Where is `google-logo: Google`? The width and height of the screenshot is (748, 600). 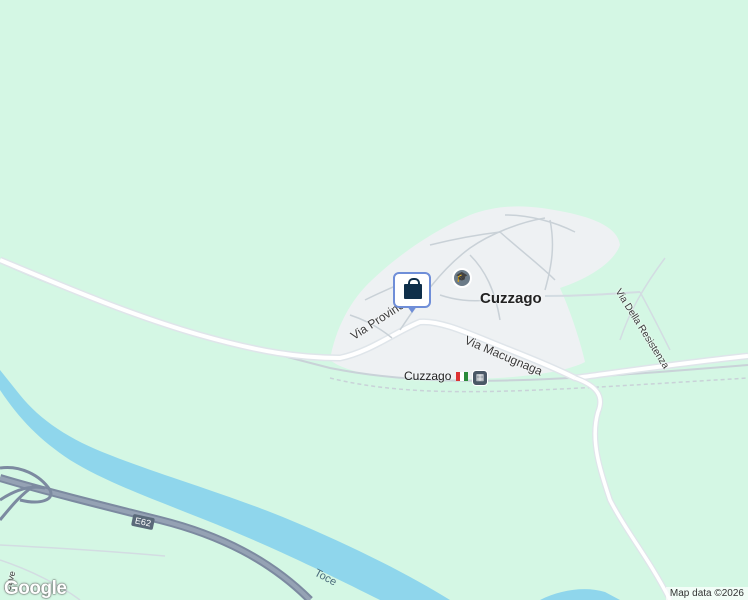 google-logo: Google is located at coordinates (35, 589).